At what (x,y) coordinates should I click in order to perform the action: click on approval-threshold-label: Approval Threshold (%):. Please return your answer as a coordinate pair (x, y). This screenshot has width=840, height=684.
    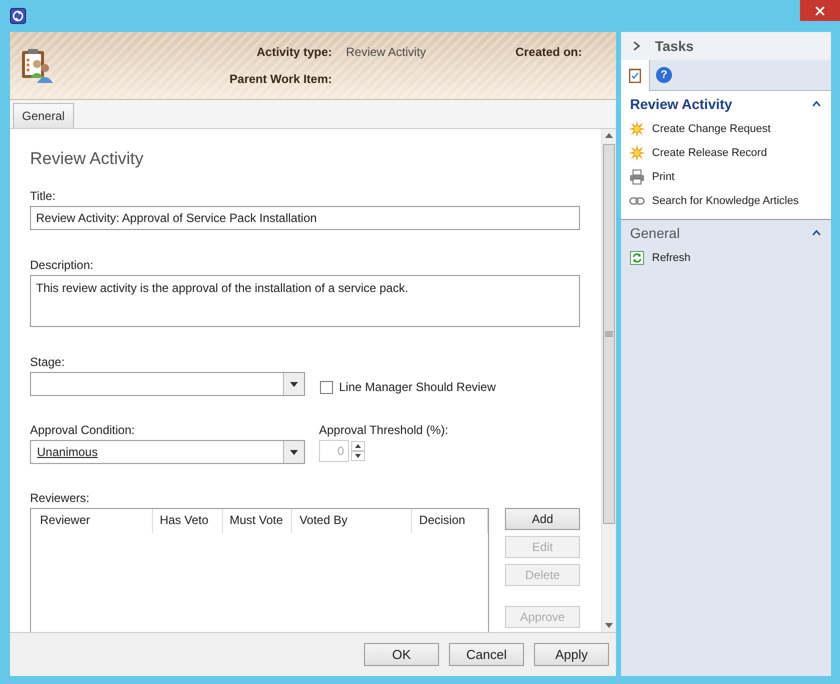
    Looking at the image, I should click on (383, 430).